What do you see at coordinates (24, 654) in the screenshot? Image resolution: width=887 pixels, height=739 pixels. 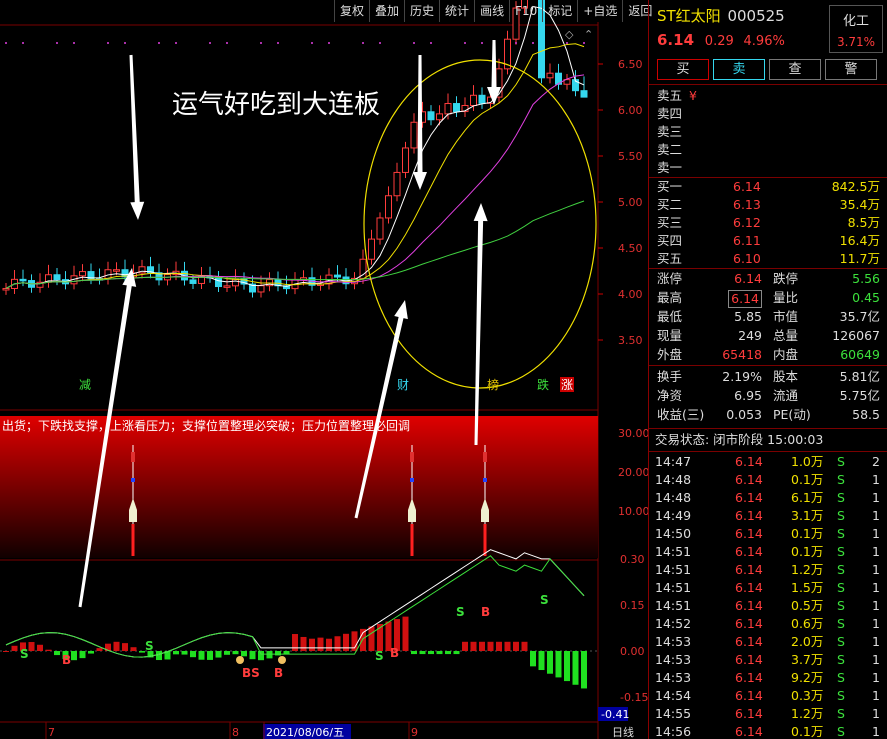 I see `signal-s: S` at bounding box center [24, 654].